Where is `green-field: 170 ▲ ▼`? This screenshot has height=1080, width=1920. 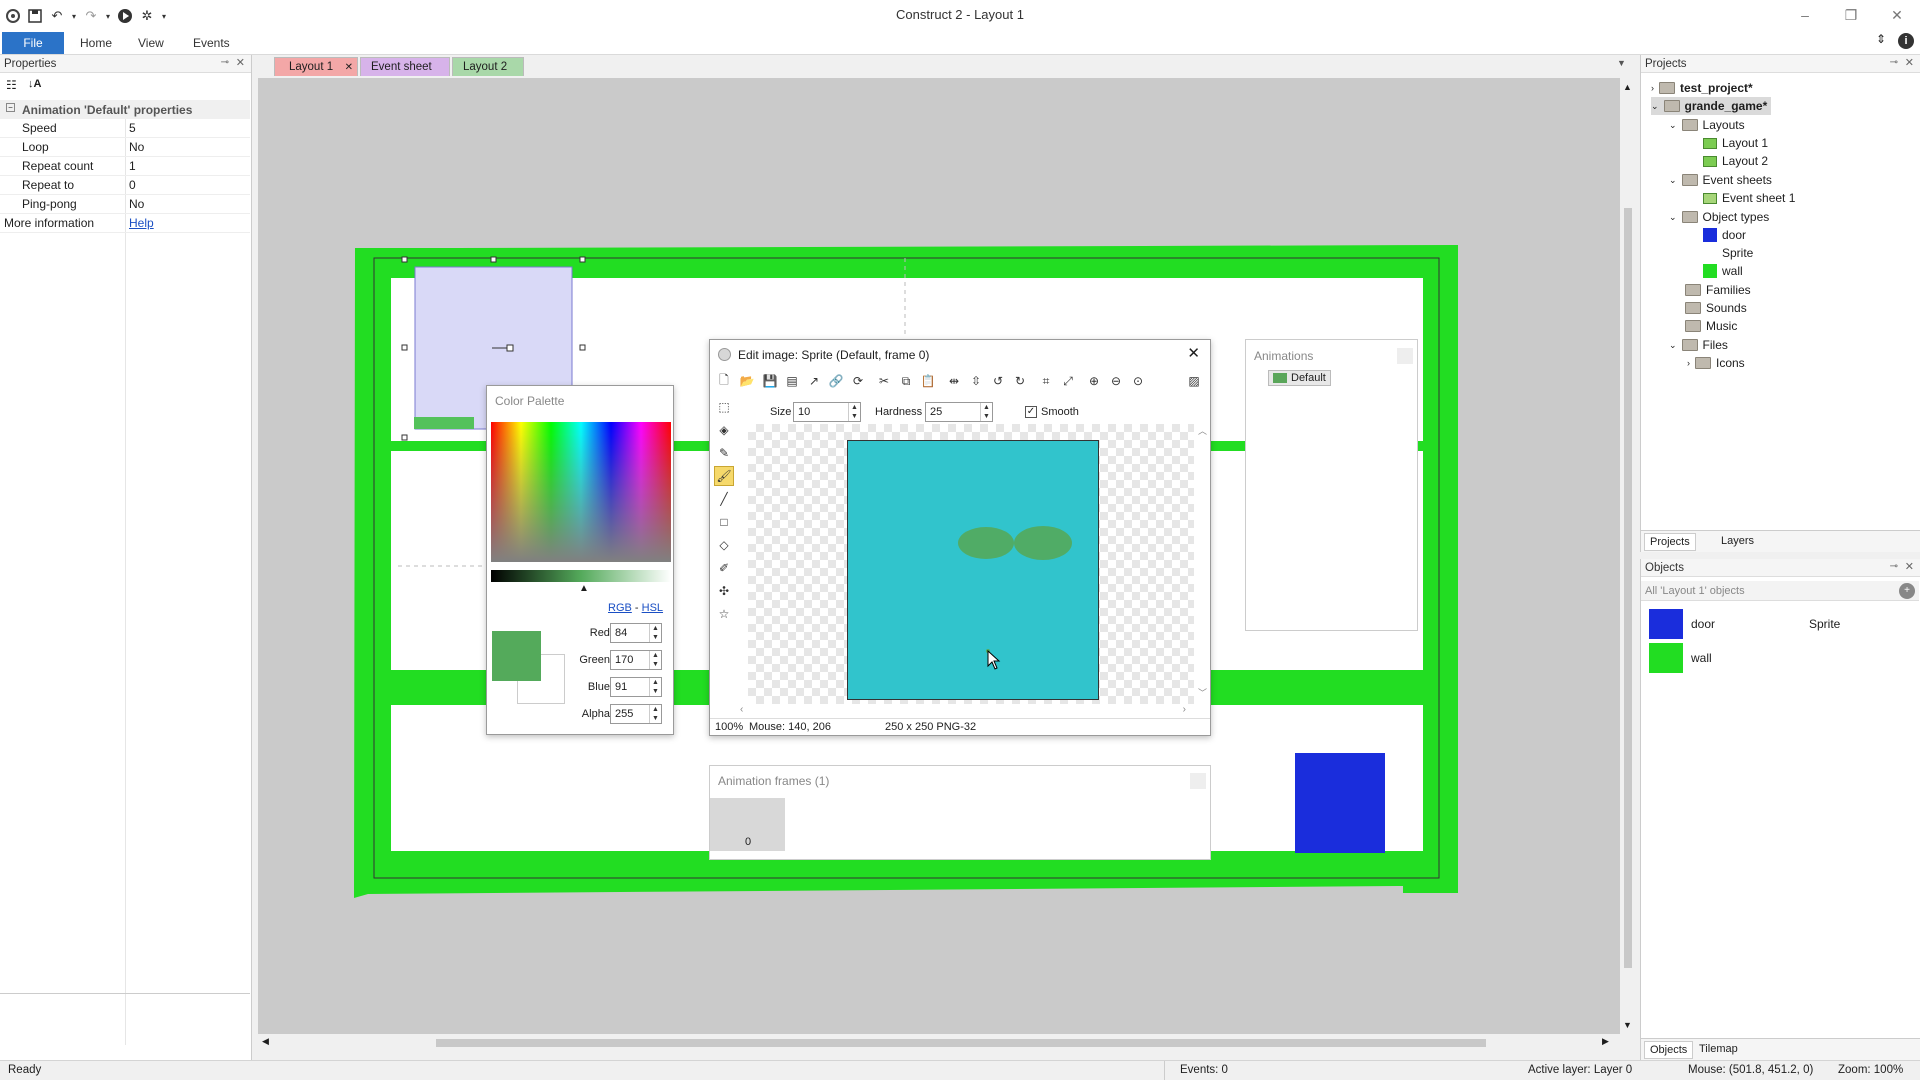 green-field: 170 ▲ ▼ is located at coordinates (636, 660).